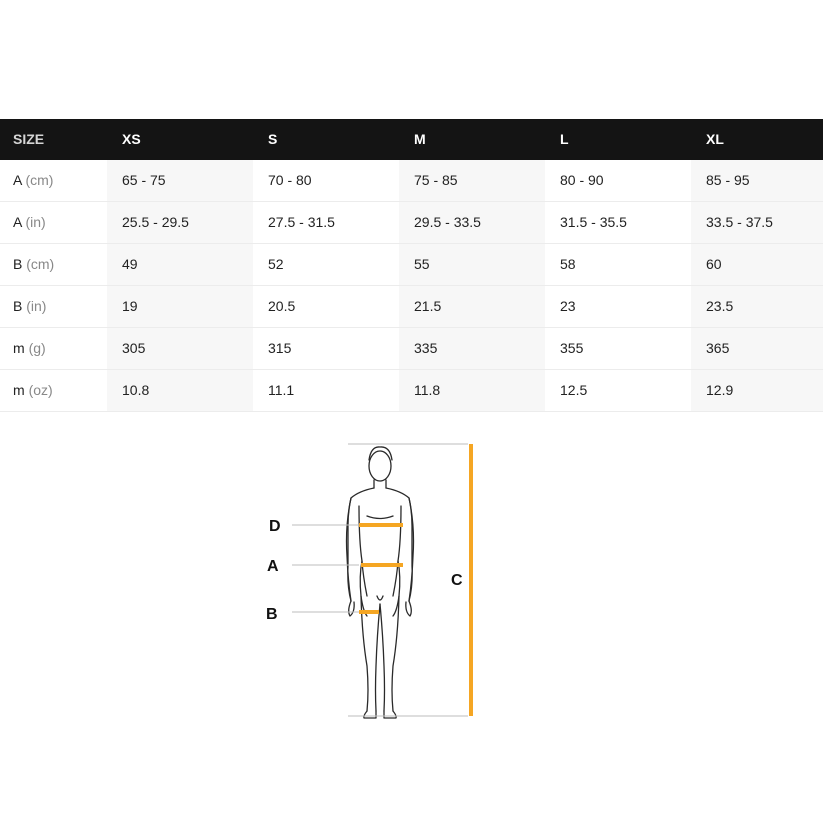  What do you see at coordinates (618, 180) in the screenshot?
I see `table-cell: 80 - 90` at bounding box center [618, 180].